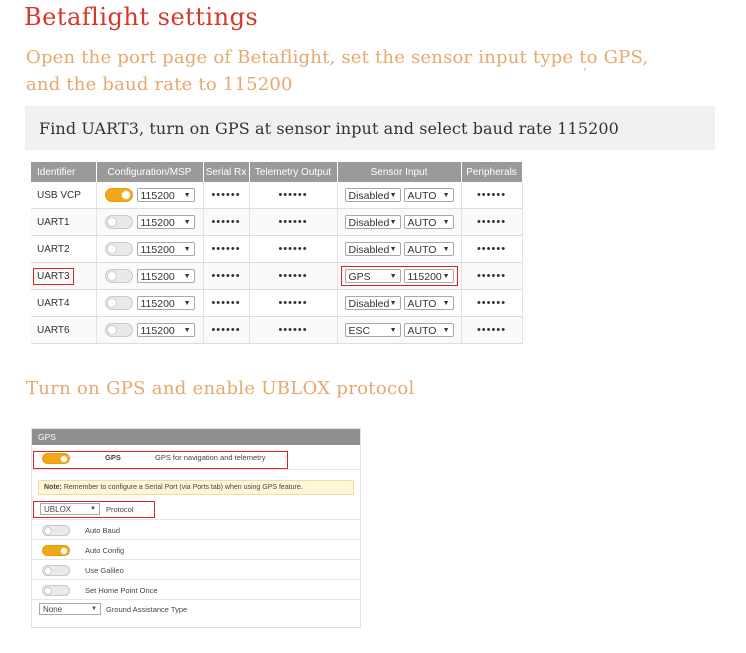  What do you see at coordinates (159, 84) in the screenshot?
I see `intro-line-2: and the baud rate to 115200` at bounding box center [159, 84].